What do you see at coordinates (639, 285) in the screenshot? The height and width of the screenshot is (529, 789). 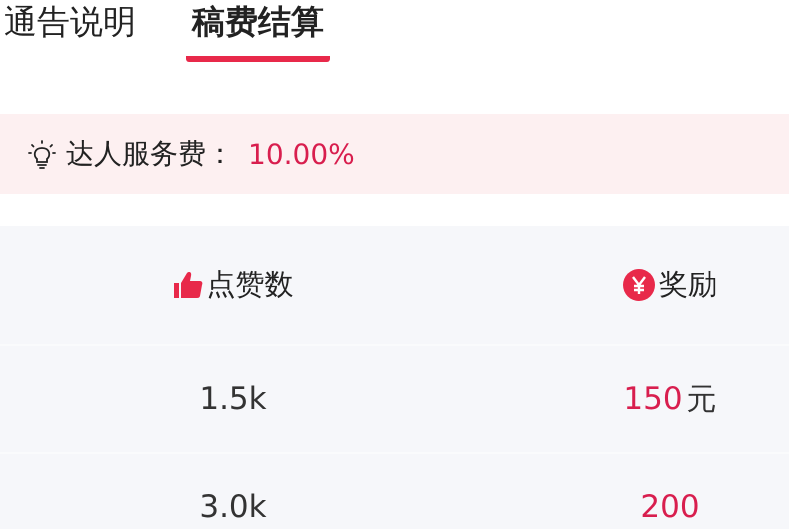 I see `yen-icon` at bounding box center [639, 285].